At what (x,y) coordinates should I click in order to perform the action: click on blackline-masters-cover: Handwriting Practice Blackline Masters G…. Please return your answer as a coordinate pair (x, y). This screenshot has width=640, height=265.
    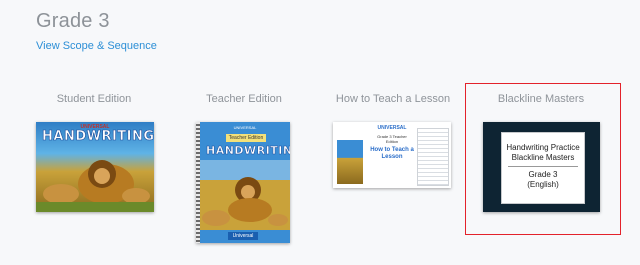
    Looking at the image, I should click on (541, 167).